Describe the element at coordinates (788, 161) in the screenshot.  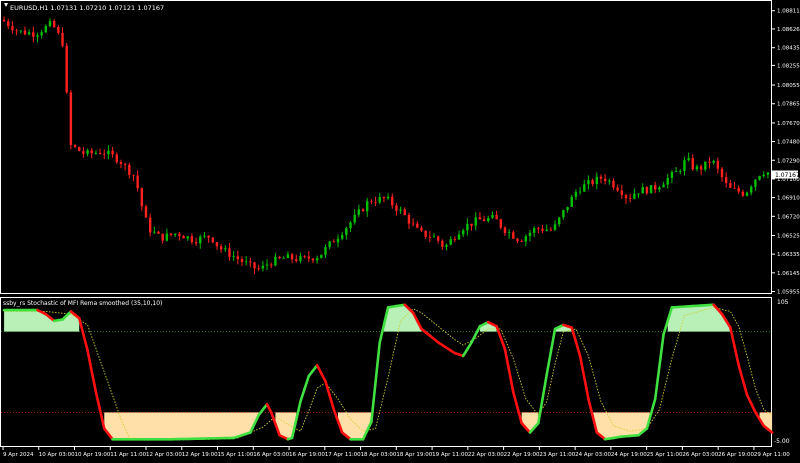
I see `price-tick-label: 1.07290` at that location.